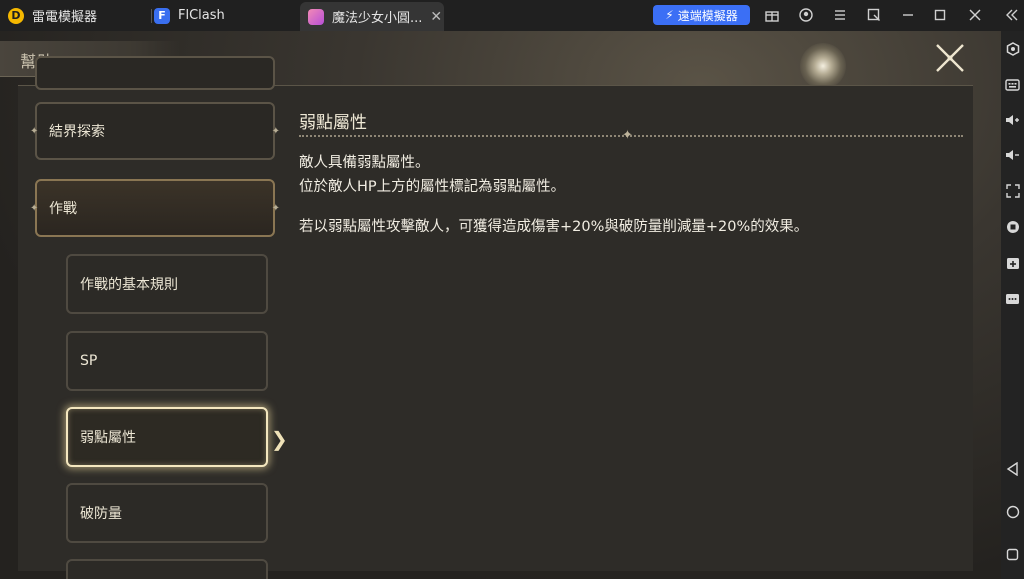 This screenshot has height=579, width=1024. What do you see at coordinates (940, 15) in the screenshot?
I see `maximize-icon` at bounding box center [940, 15].